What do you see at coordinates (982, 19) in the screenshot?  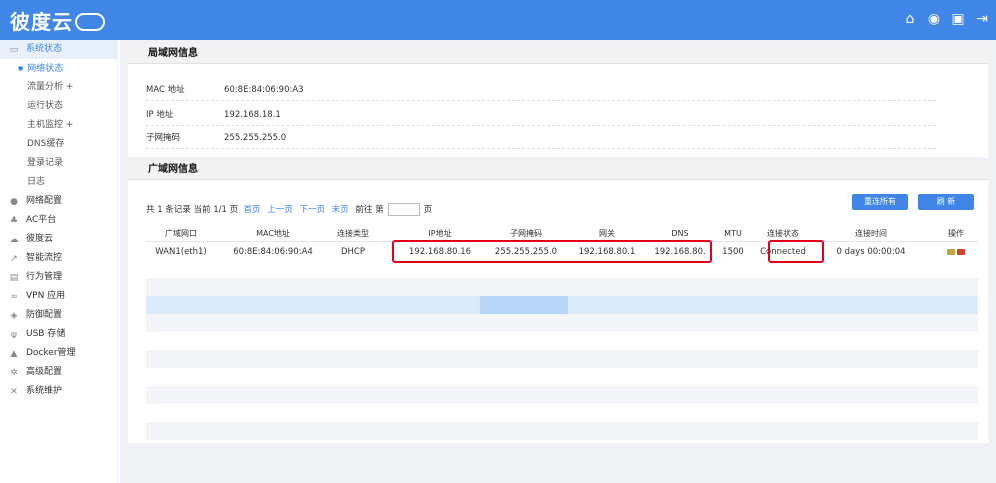 I see `logout-icon: ⇥` at bounding box center [982, 19].